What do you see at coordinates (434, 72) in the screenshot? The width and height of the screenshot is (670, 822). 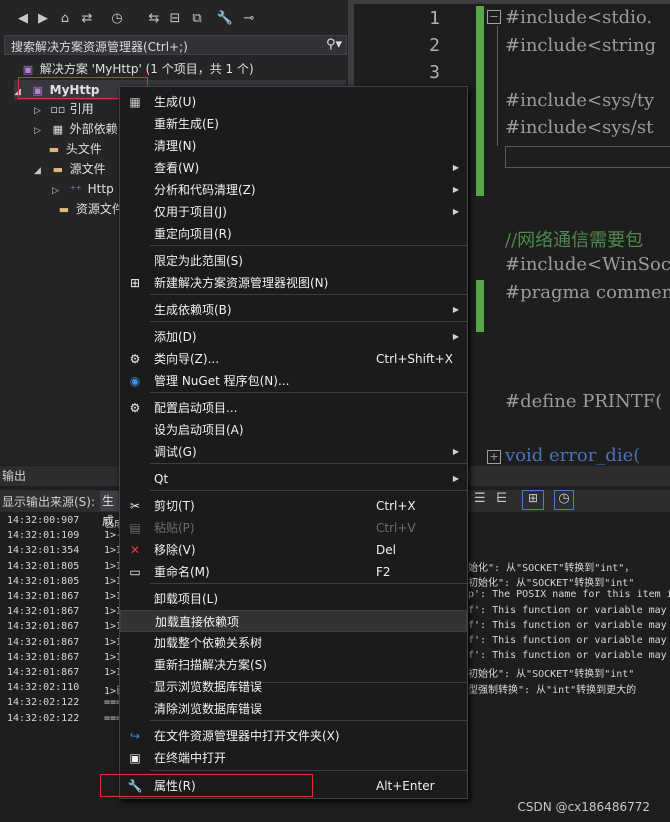 I see `line-number: 3` at bounding box center [434, 72].